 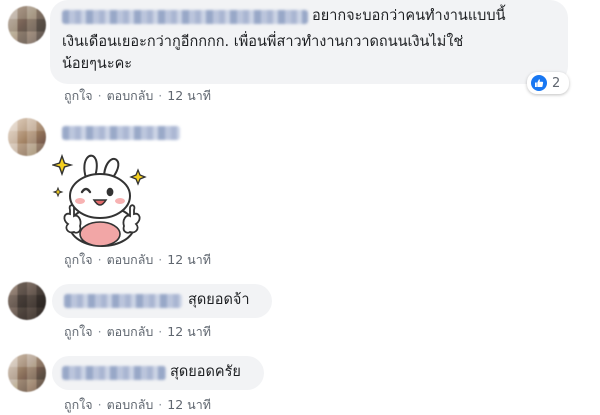 I want to click on comment-text: สุดยอดครัย, so click(x=205, y=372).